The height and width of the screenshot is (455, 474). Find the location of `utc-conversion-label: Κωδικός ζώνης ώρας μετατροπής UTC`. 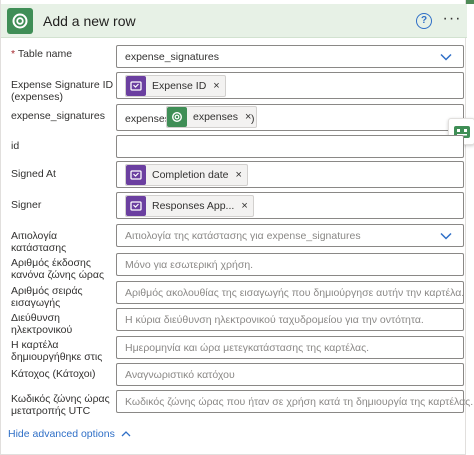

utc-conversion-label: Κωδικός ζώνης ώρας μετατροπής UTC is located at coordinates (60, 405).